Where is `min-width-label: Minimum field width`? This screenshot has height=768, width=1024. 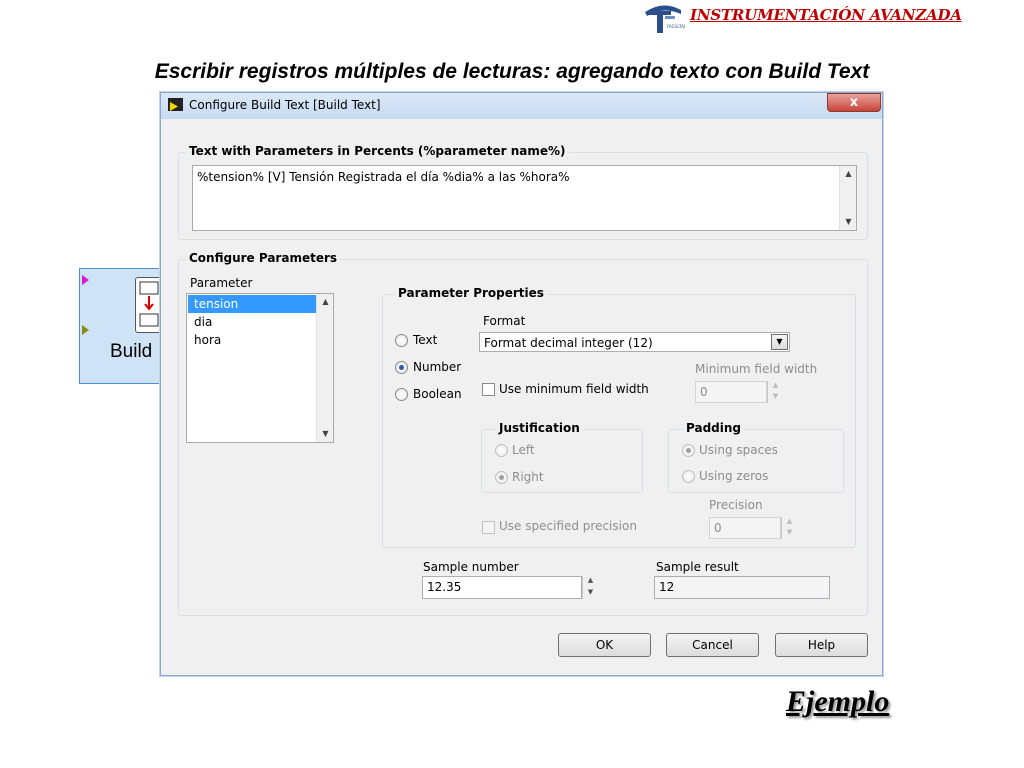 min-width-label: Minimum field width is located at coordinates (756, 369).